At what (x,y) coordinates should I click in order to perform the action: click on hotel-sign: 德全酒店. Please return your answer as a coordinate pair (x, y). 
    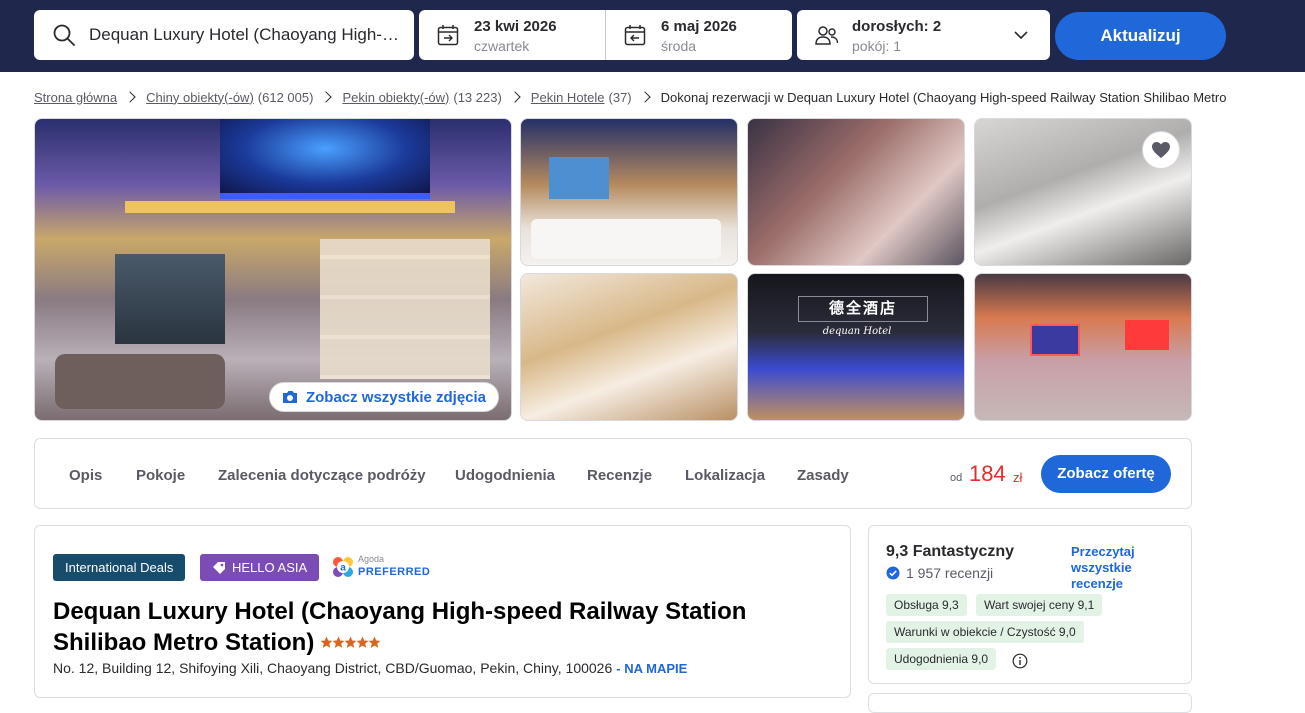
    Looking at the image, I should click on (863, 309).